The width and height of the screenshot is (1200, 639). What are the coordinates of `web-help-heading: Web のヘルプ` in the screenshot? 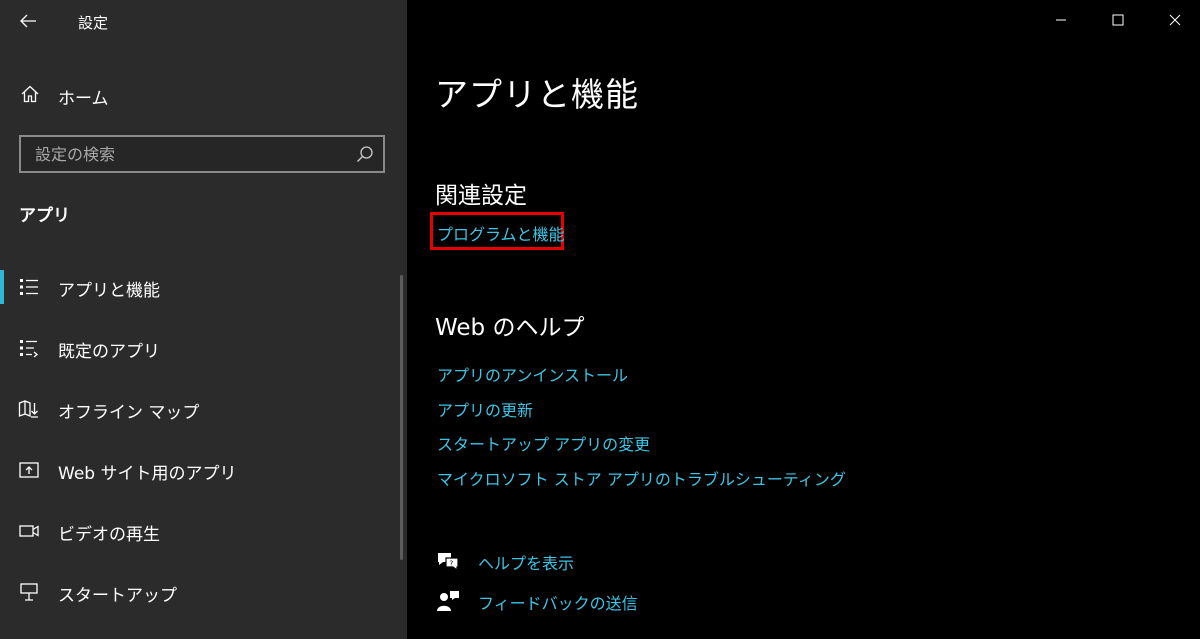 It's located at (510, 328).